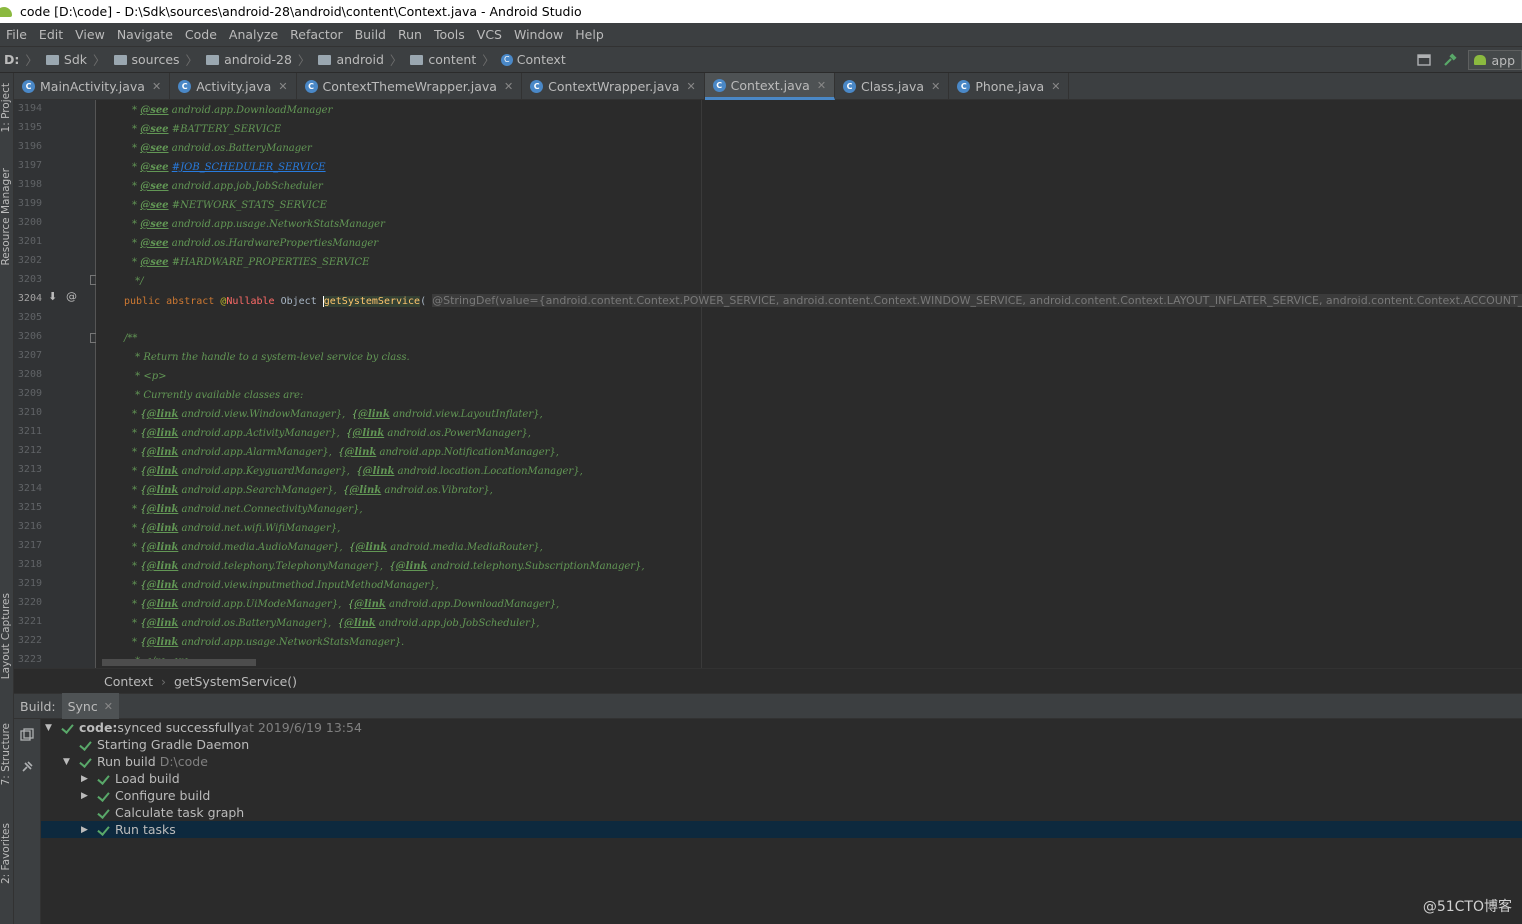 Image resolution: width=1522 pixels, height=924 pixels. What do you see at coordinates (781, 829) in the screenshot?
I see `build-tree-item: ▶ Run tasks` at bounding box center [781, 829].